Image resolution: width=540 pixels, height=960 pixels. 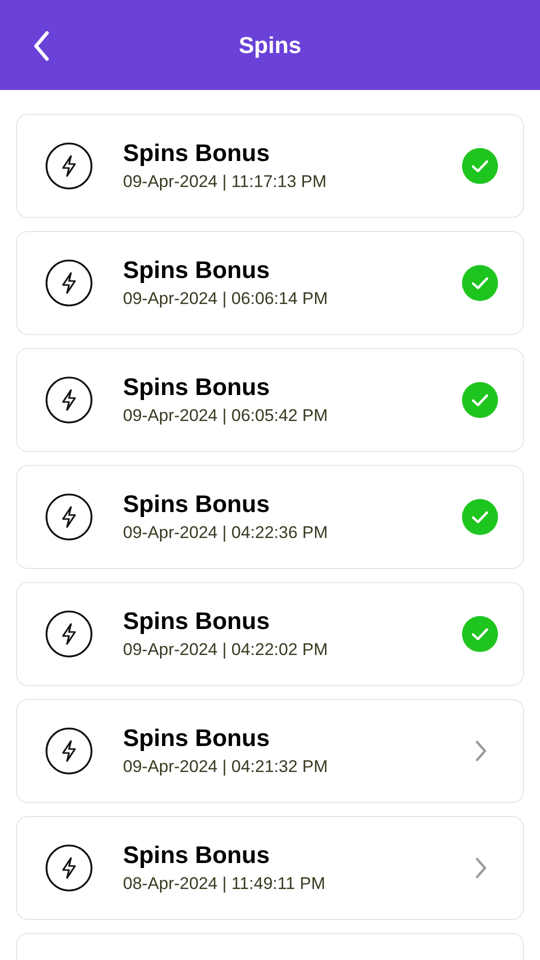 I want to click on entry-timestamp: 09-Apr-2024 | 04:22:02 PM, so click(x=226, y=650).